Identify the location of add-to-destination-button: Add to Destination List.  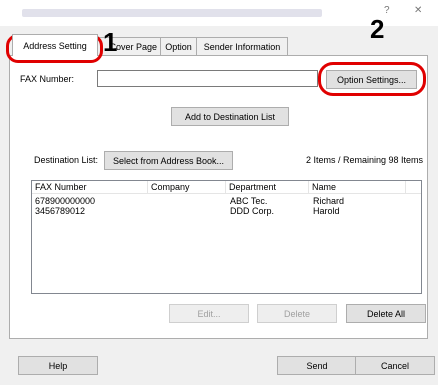
(230, 116).